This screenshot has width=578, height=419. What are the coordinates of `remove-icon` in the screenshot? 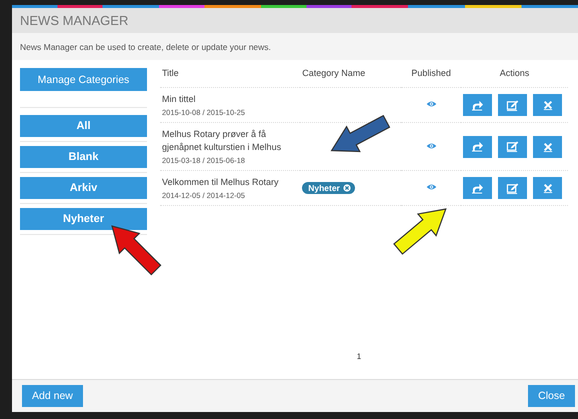 It's located at (346, 188).